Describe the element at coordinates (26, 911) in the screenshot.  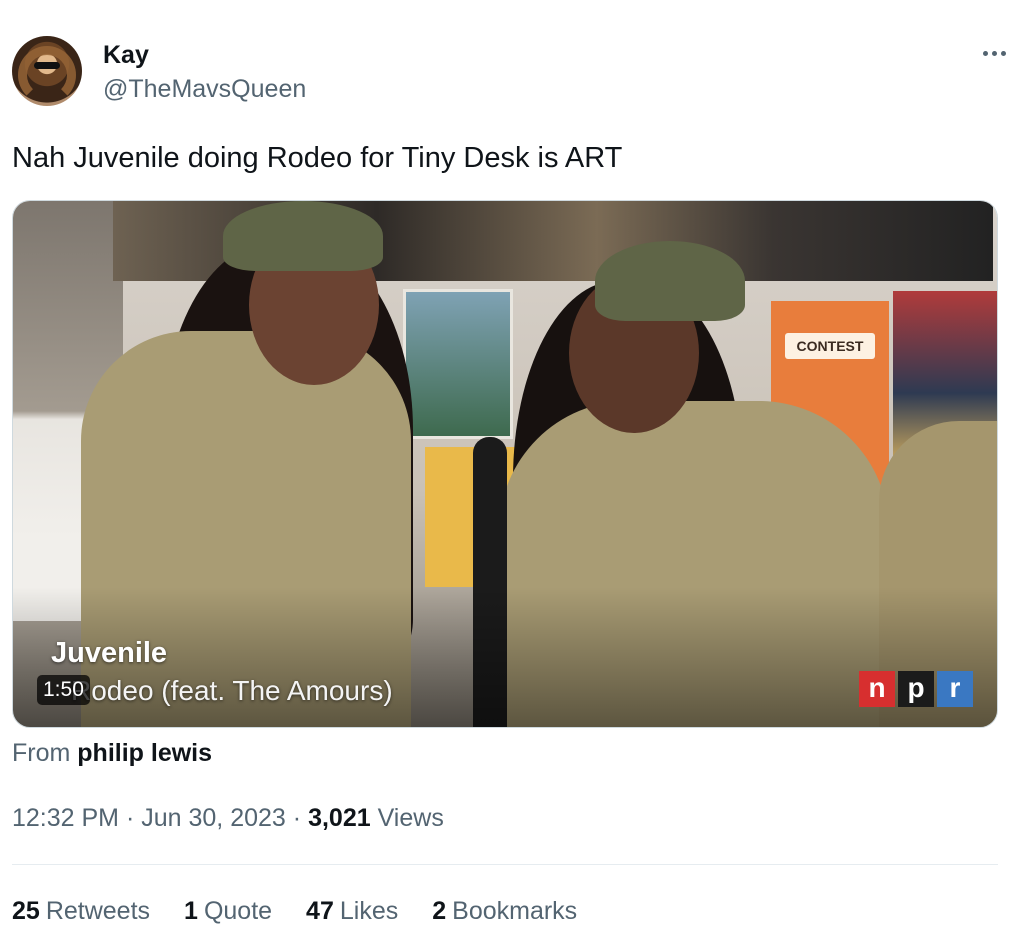
I see `retweets-count: 25` at that location.